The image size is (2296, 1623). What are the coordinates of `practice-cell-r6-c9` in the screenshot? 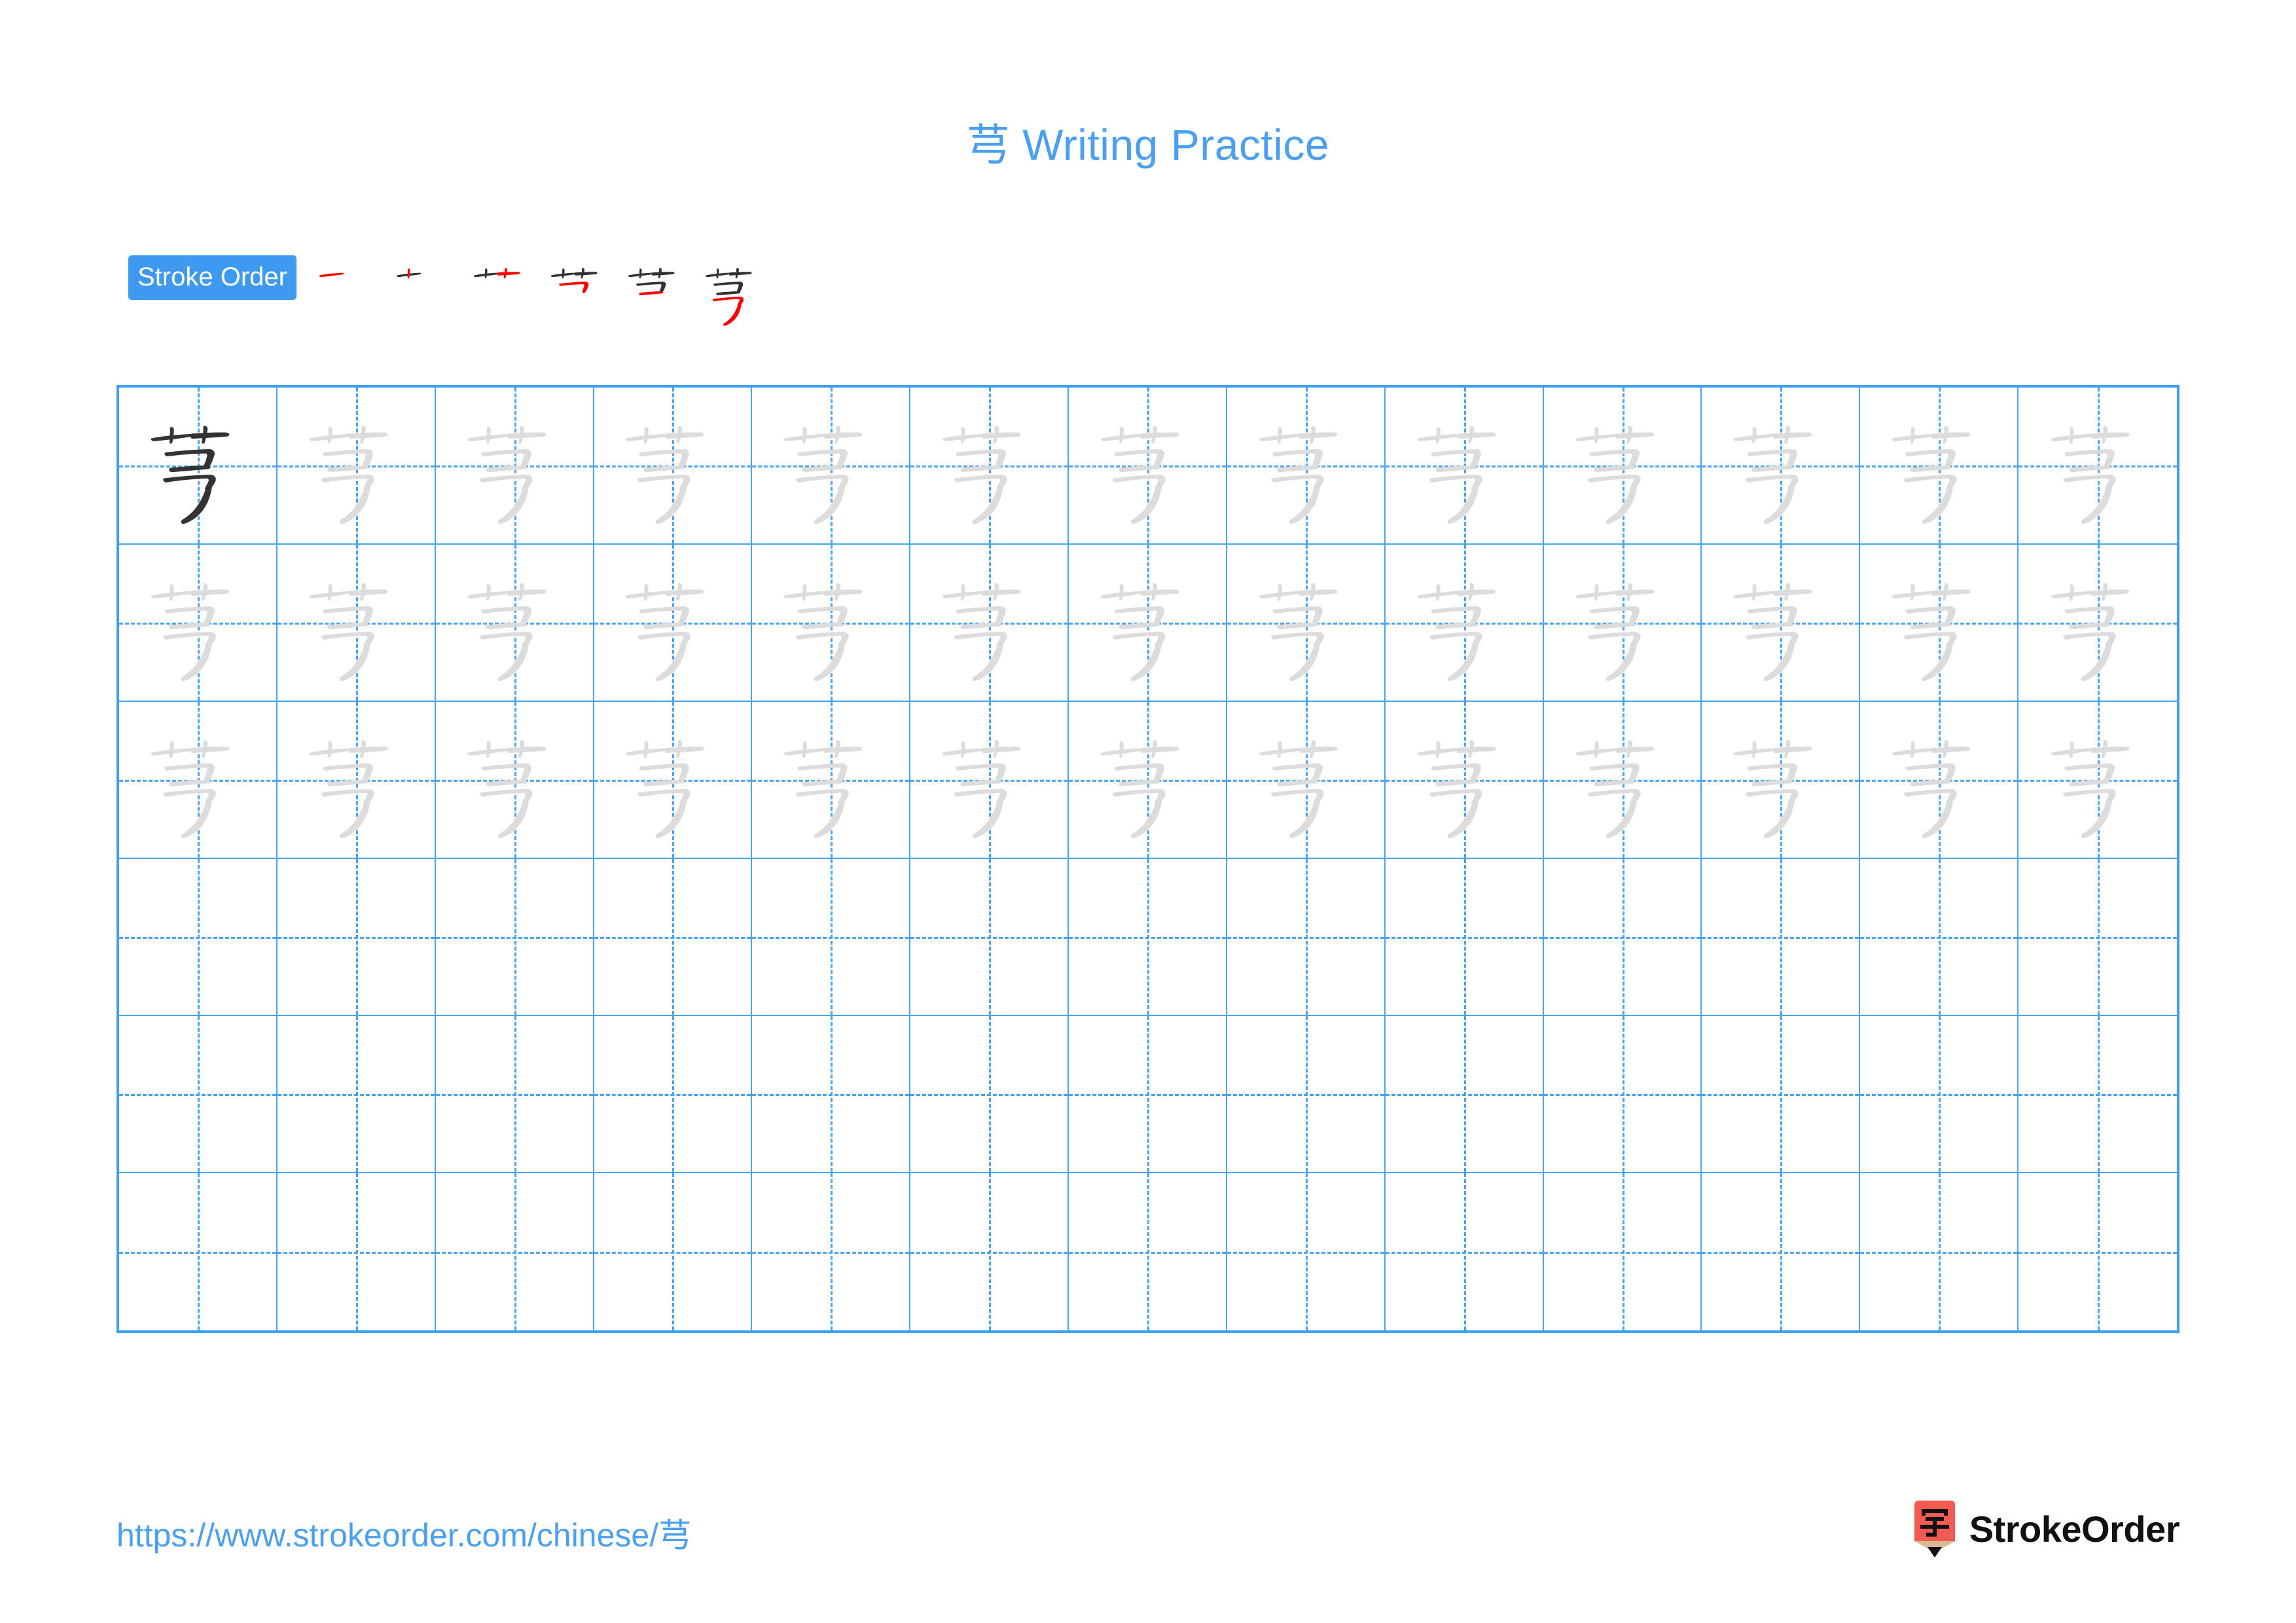 It's located at (1464, 1251).